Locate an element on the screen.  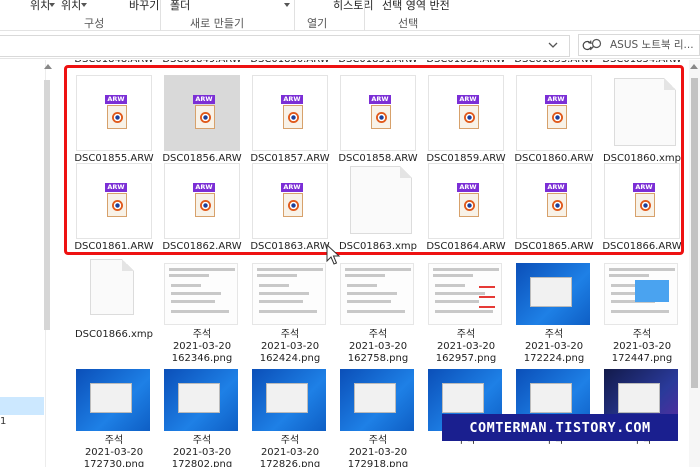
scroll-up-arrow-icon is located at coordinates (694, 66).